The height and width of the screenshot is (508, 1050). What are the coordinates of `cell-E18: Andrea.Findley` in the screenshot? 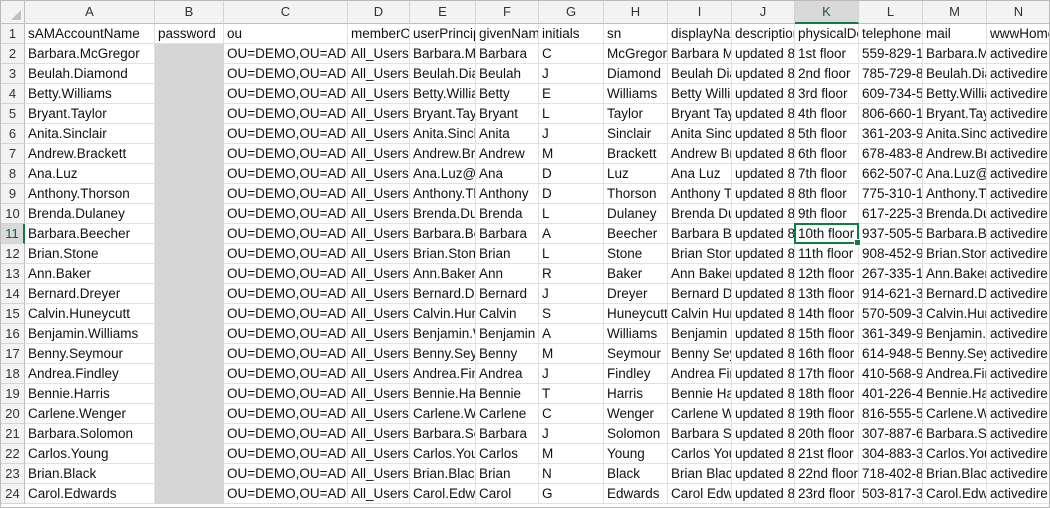 It's located at (443, 374).